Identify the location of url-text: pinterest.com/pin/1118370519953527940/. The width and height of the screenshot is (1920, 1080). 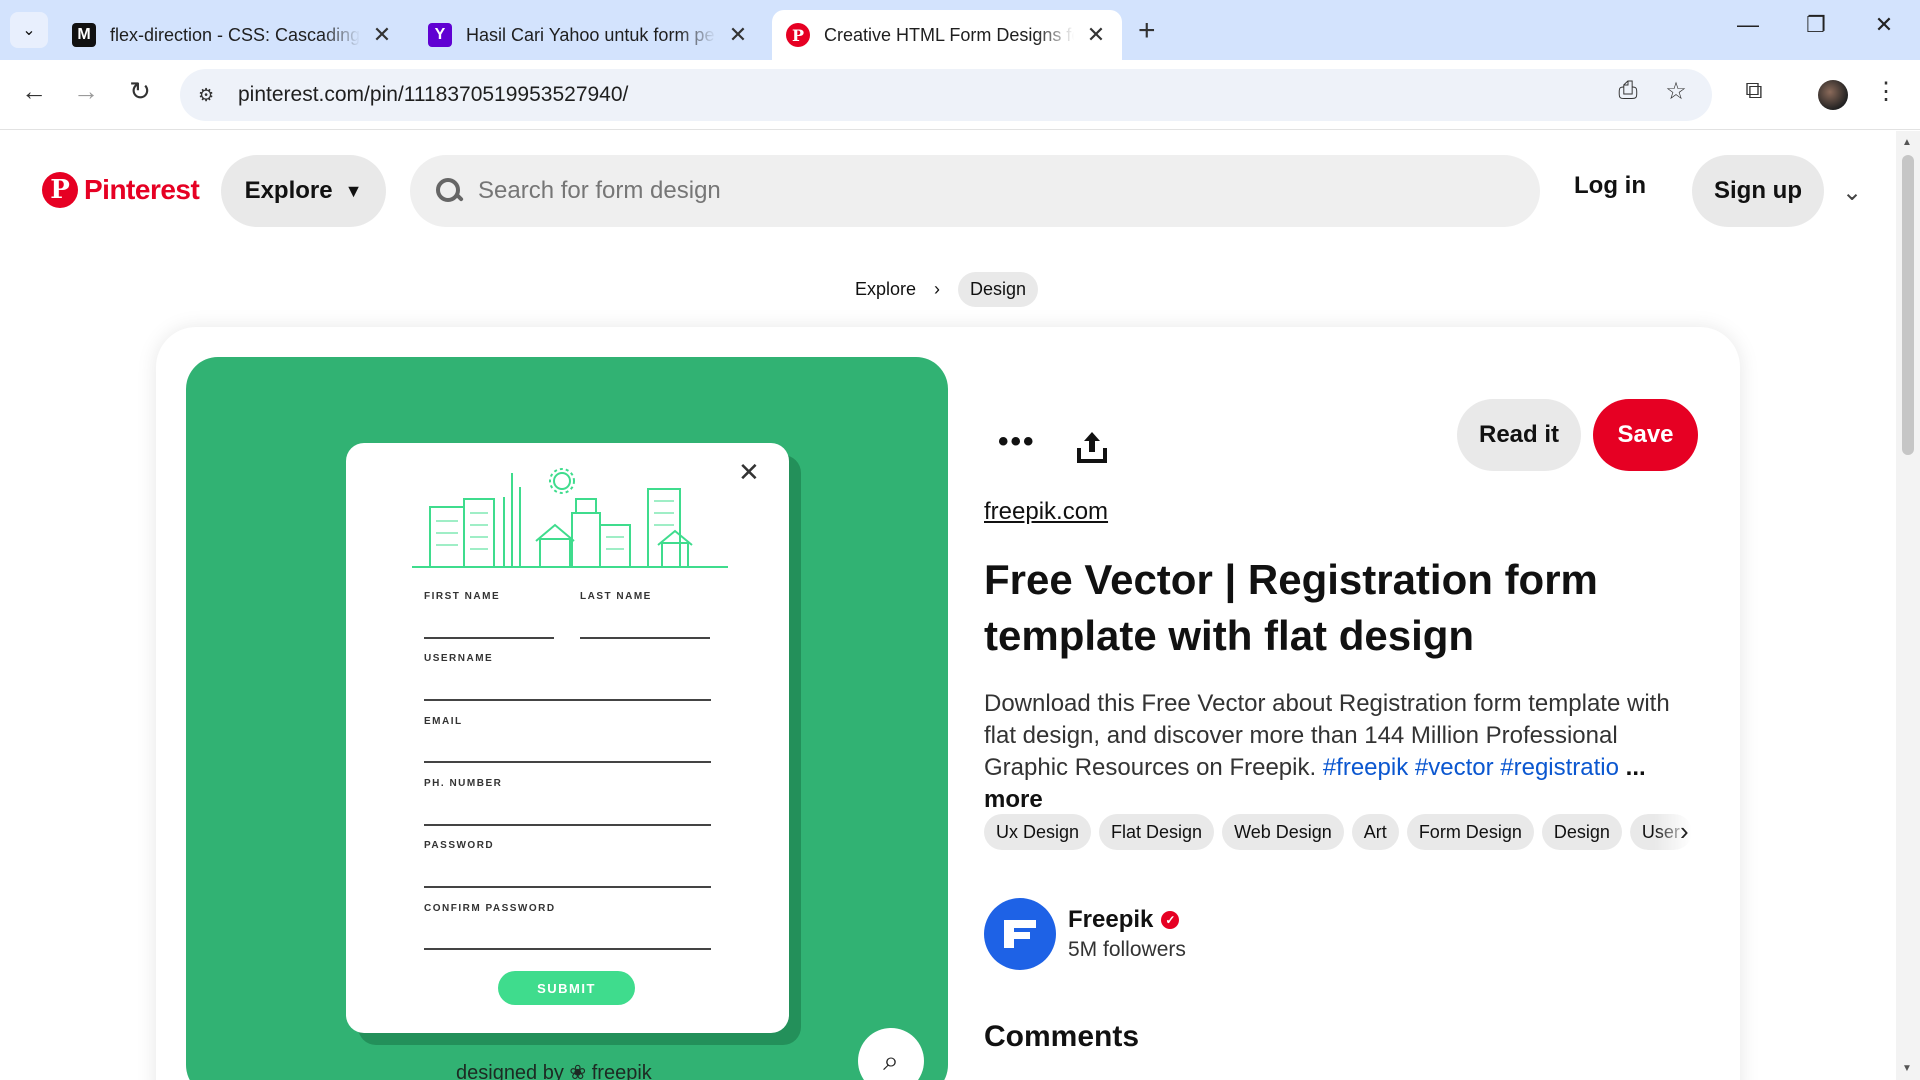
(433, 95).